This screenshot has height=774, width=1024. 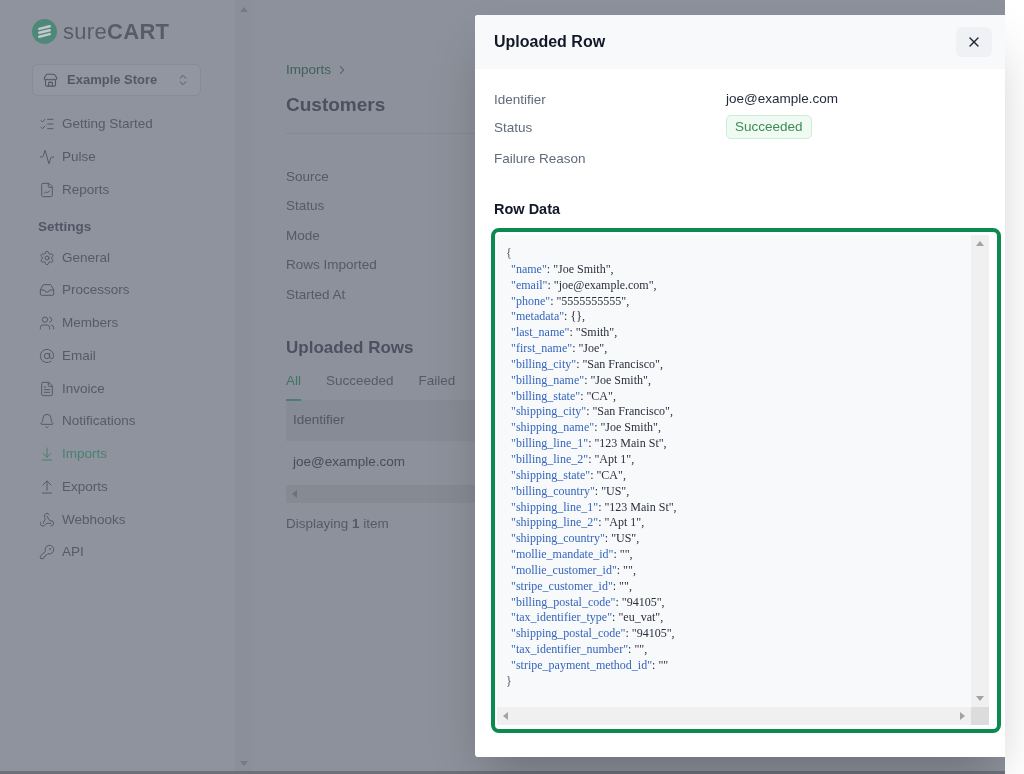 I want to click on code-line: "last_name": "Smith",, so click(x=564, y=333).